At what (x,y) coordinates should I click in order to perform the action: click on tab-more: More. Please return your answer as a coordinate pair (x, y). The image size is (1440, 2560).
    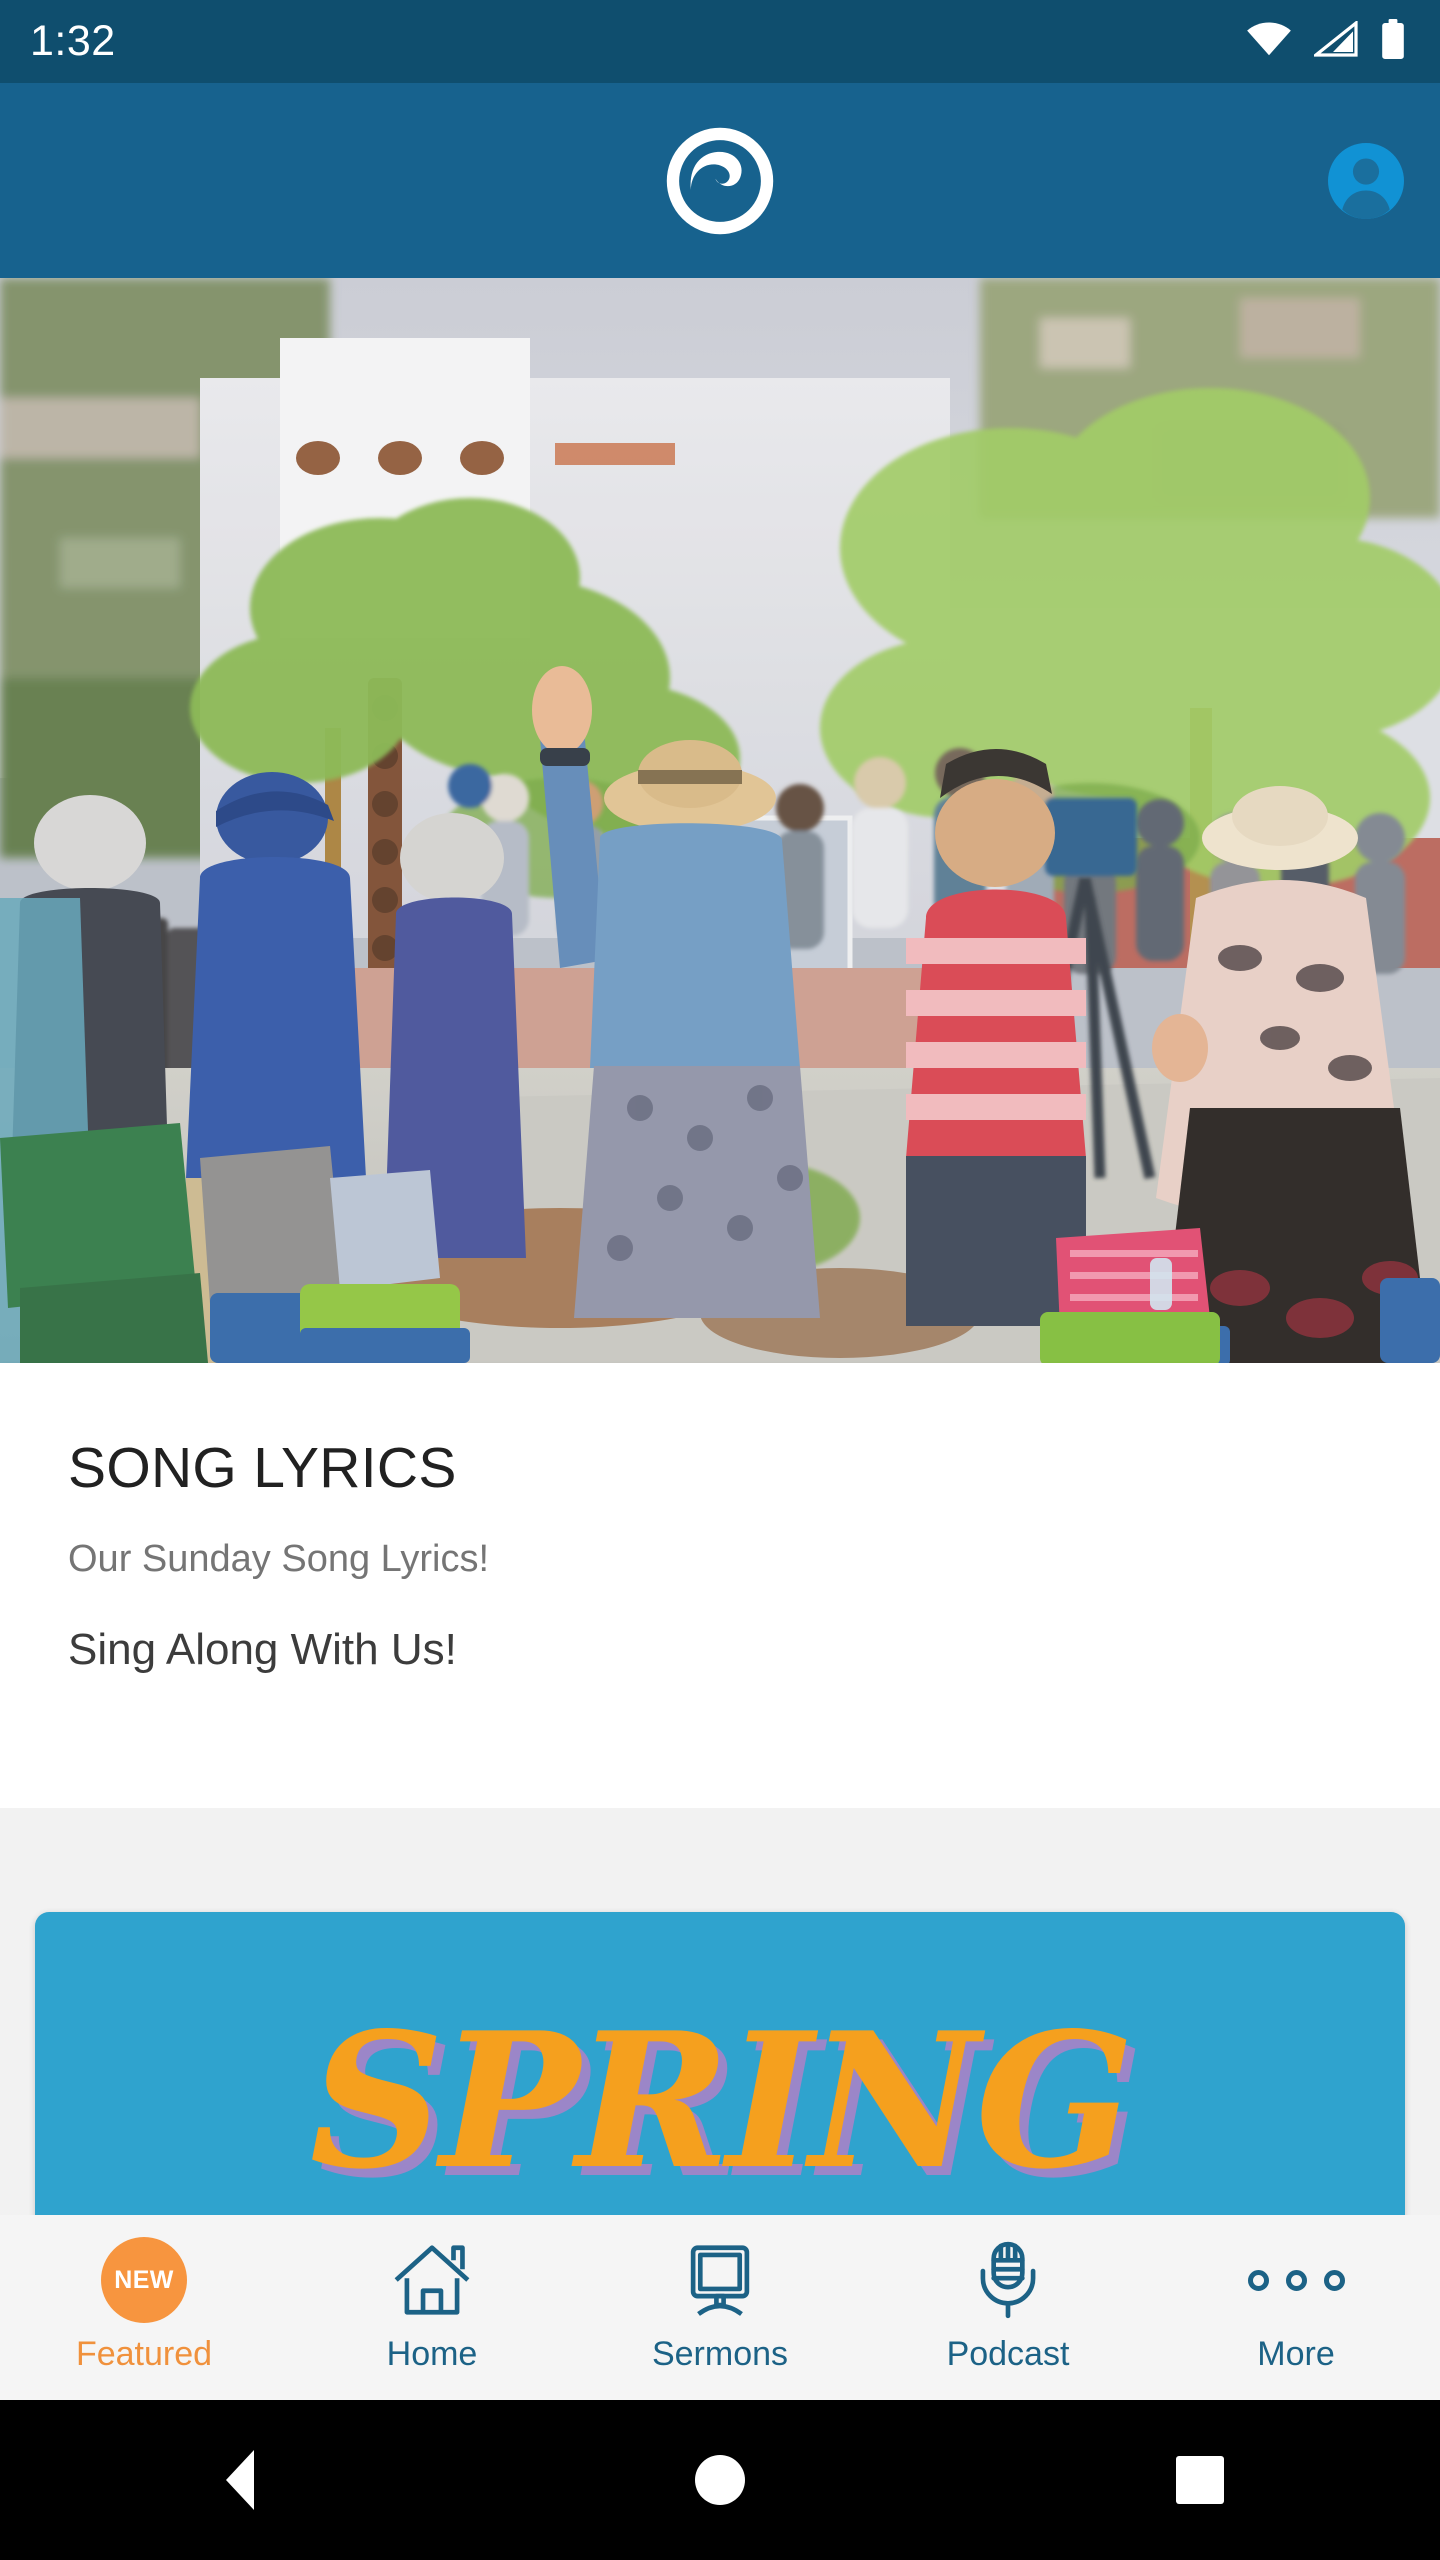
    Looking at the image, I should click on (1296, 2307).